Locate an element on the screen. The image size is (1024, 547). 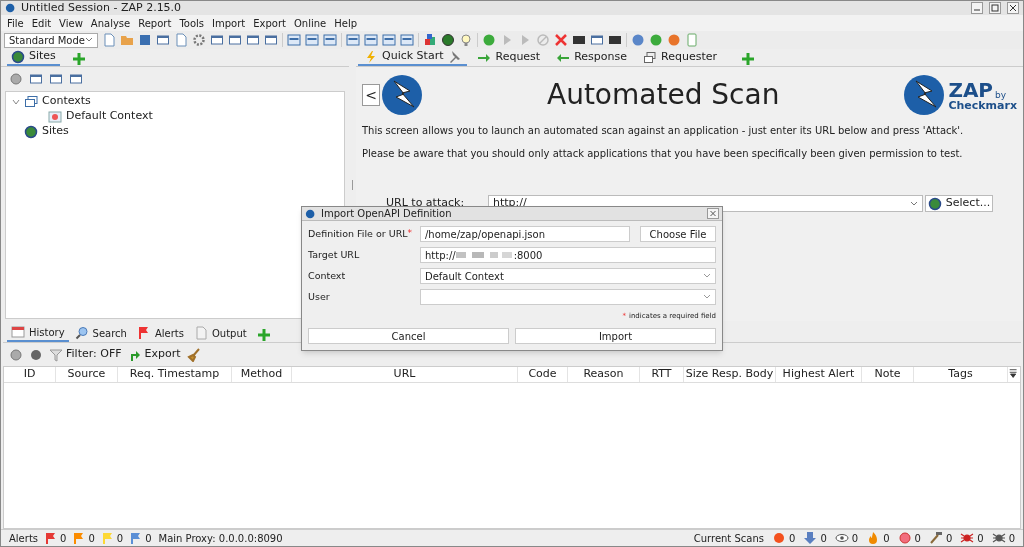
field-label: Target URL is located at coordinates (334, 254).